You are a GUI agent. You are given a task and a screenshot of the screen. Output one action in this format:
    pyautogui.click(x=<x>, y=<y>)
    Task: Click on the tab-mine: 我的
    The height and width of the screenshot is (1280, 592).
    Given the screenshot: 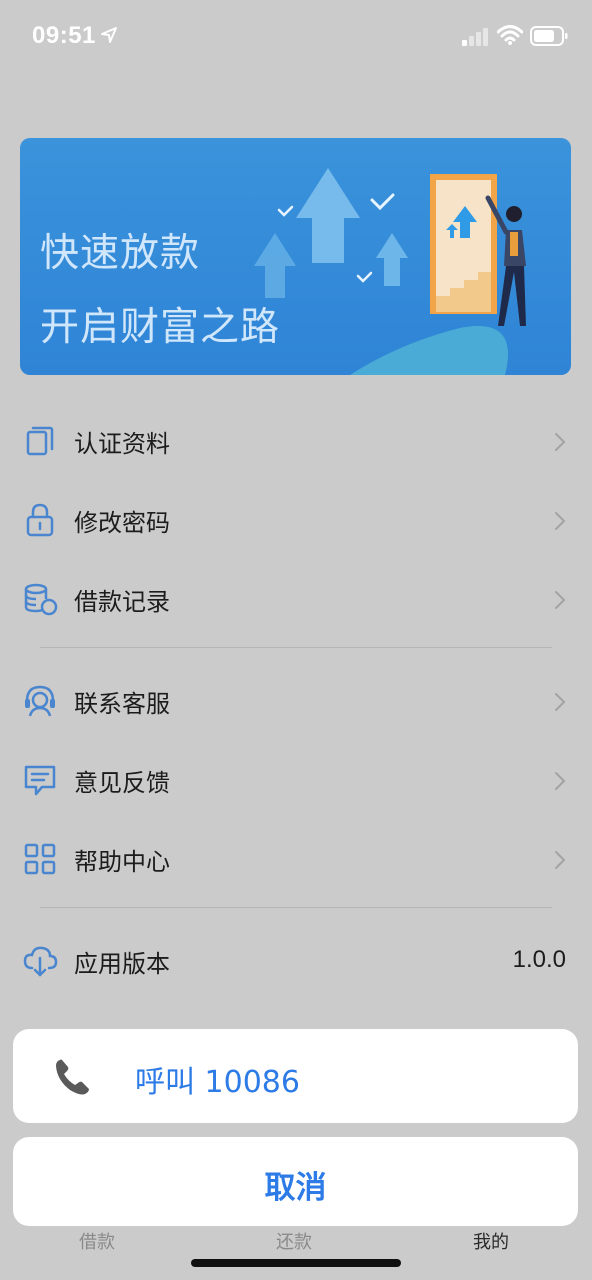 What is the action you would take?
    pyautogui.click(x=491, y=1241)
    